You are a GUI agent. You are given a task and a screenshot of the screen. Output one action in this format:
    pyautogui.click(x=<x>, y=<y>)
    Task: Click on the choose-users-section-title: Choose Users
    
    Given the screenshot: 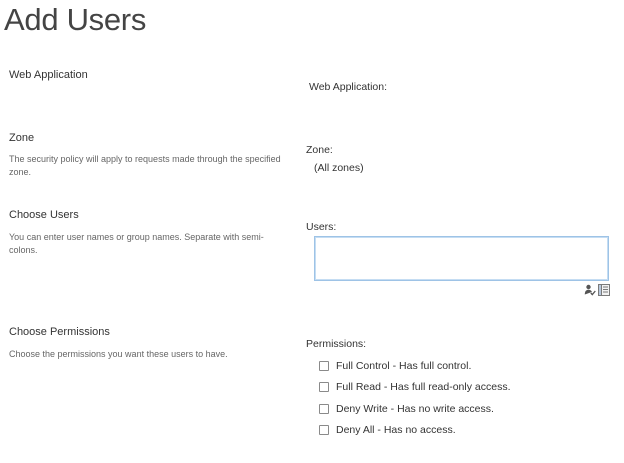 What is the action you would take?
    pyautogui.click(x=44, y=215)
    